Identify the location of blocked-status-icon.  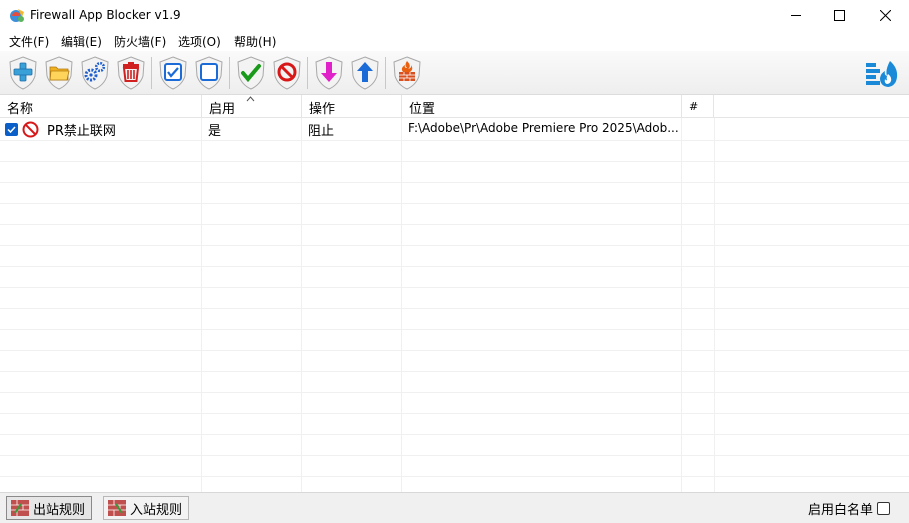
(30, 129).